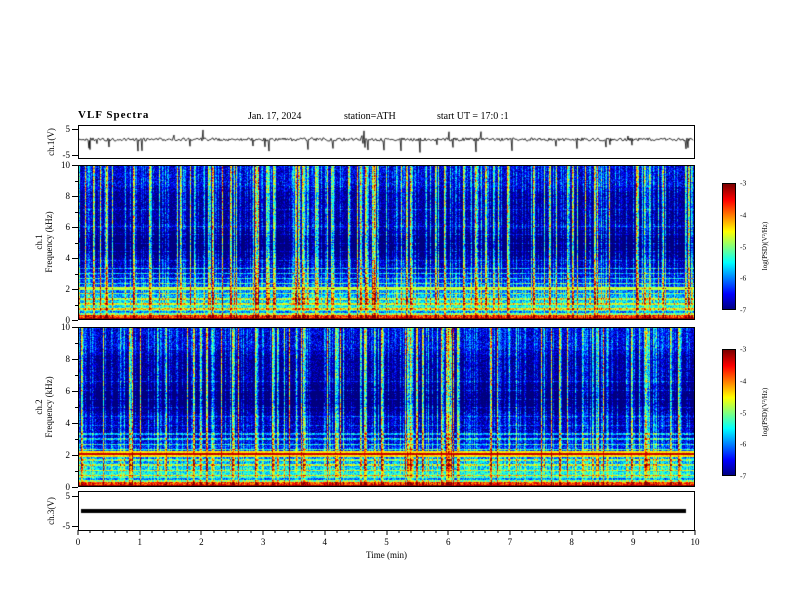  I want to click on ch1-spec-ytick-marks, so click(74, 243).